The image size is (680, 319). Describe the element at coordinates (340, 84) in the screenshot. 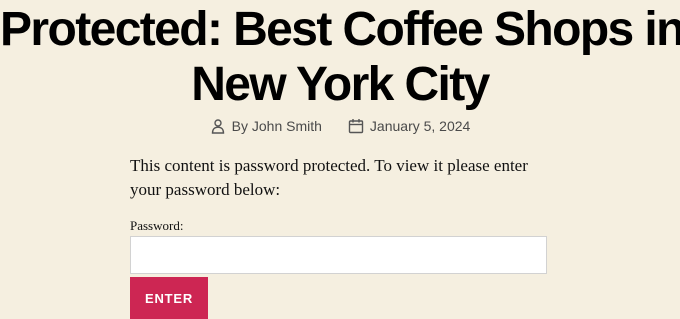

I see `post-title-line-2: New York City` at that location.